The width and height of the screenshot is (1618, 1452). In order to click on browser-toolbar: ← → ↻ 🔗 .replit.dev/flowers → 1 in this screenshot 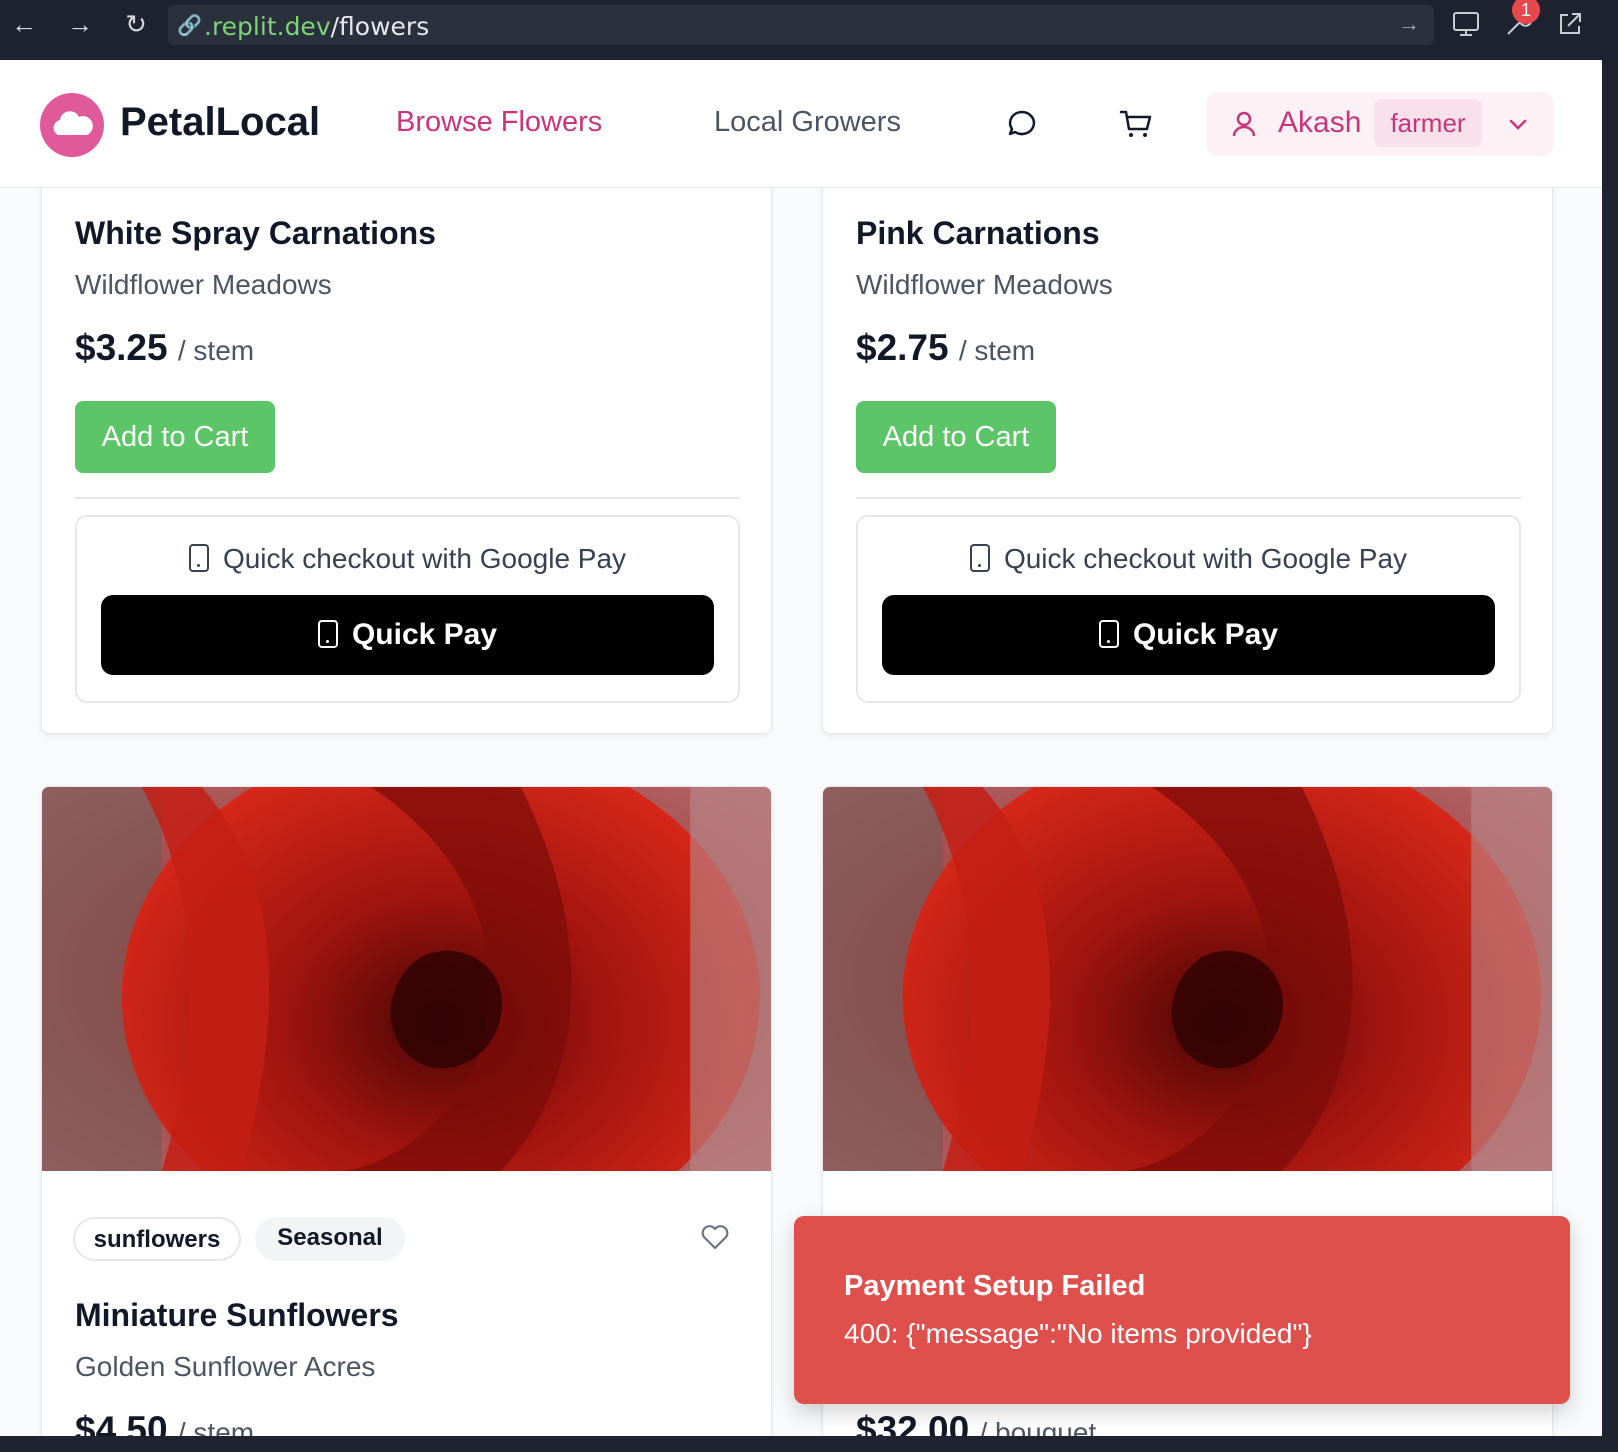, I will do `click(809, 30)`.